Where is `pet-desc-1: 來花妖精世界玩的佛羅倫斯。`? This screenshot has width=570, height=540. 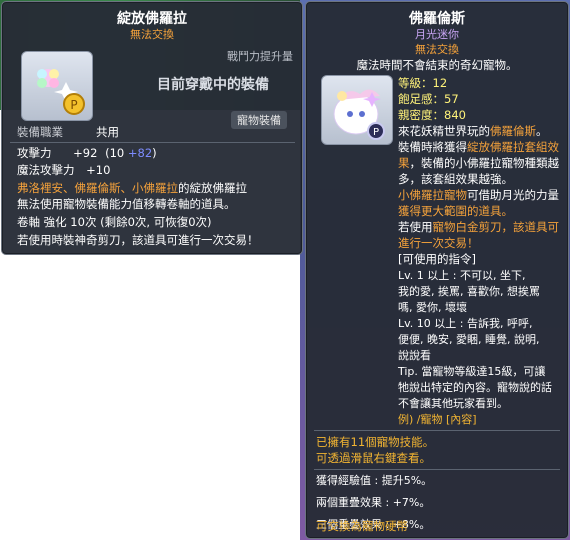 pet-desc-1: 來花妖精世界玩的佛羅倫斯。 is located at coordinates (473, 131).